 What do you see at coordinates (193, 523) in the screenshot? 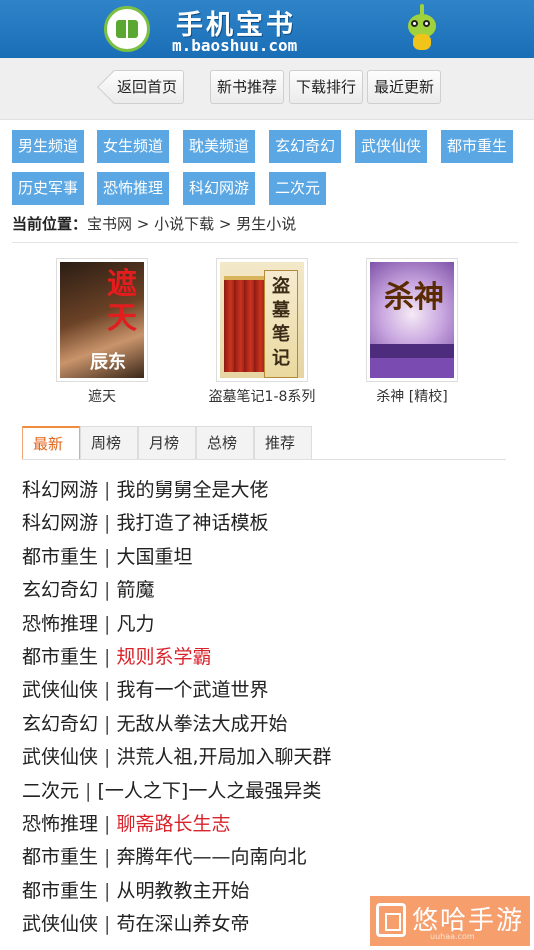
I see `list-item-title: 我打造了神话模板` at bounding box center [193, 523].